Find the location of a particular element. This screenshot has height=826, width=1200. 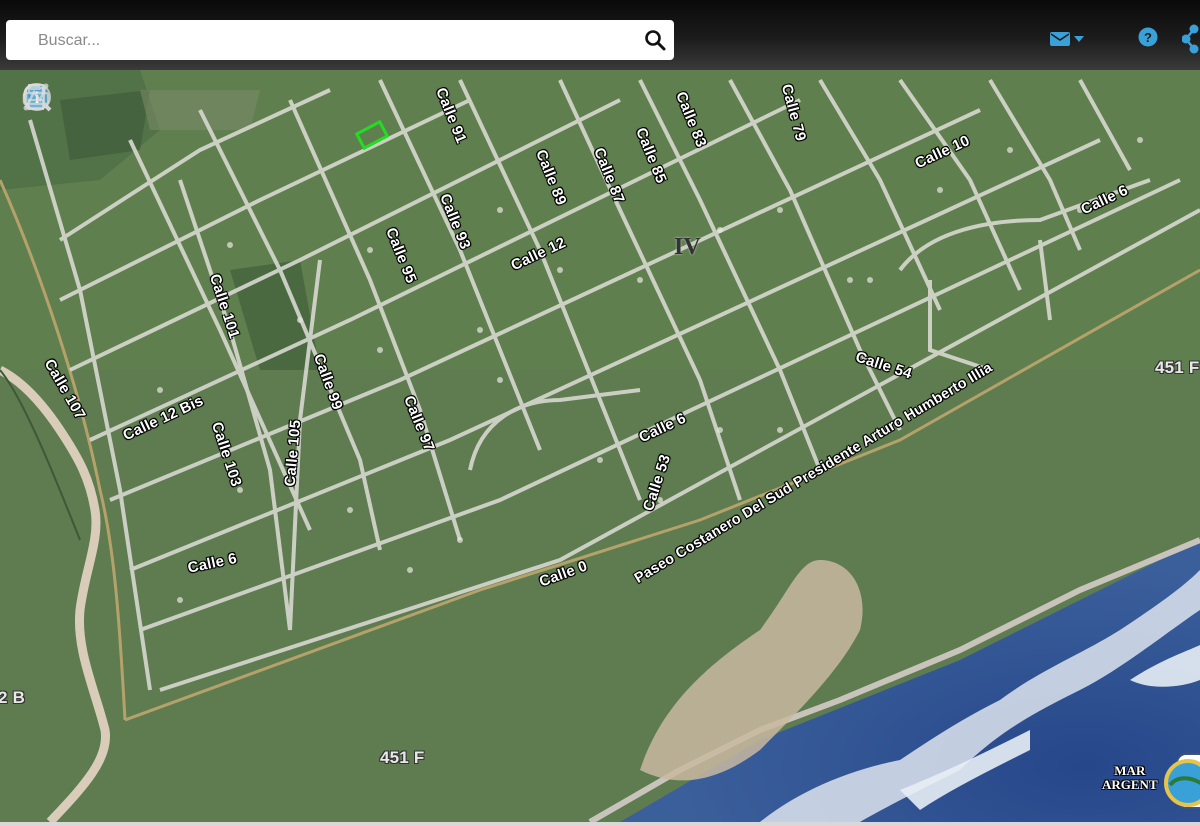

zone-label: 2 B is located at coordinates (13, 697).